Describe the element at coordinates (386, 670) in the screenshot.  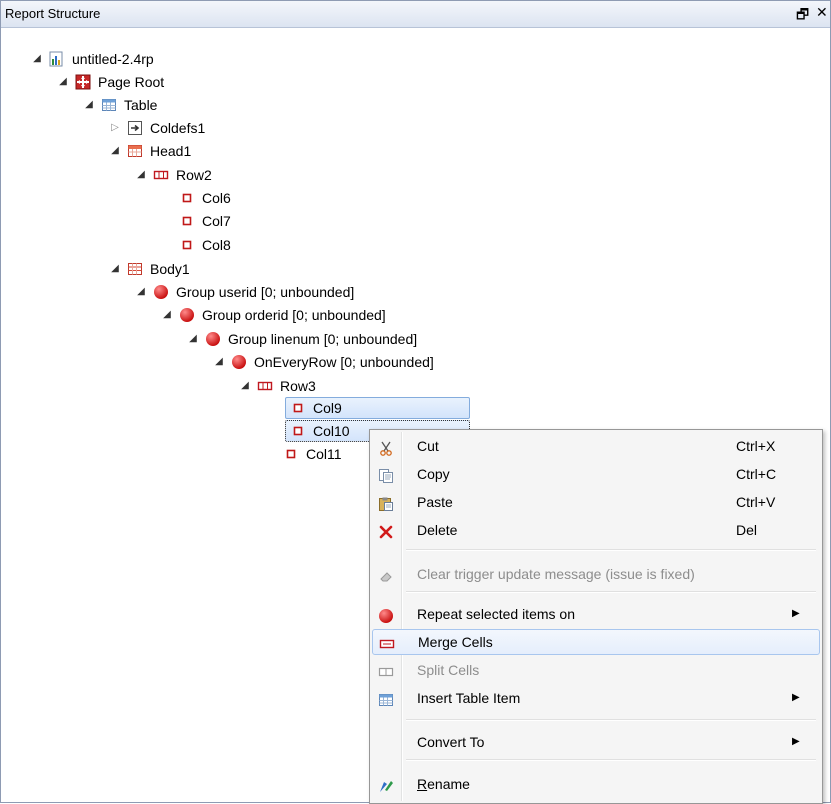
I see `split-cells-icon` at that location.